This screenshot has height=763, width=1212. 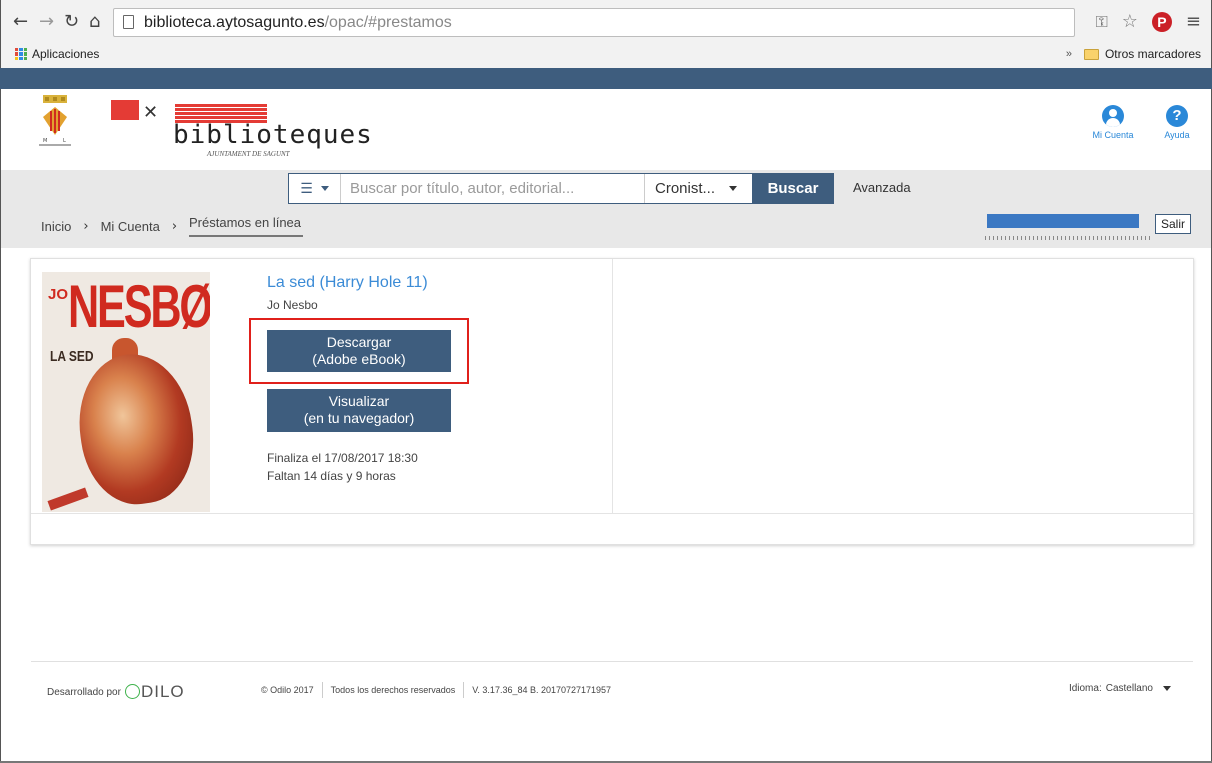 What do you see at coordinates (1129, 688) in the screenshot?
I see `language-value: Castellano` at bounding box center [1129, 688].